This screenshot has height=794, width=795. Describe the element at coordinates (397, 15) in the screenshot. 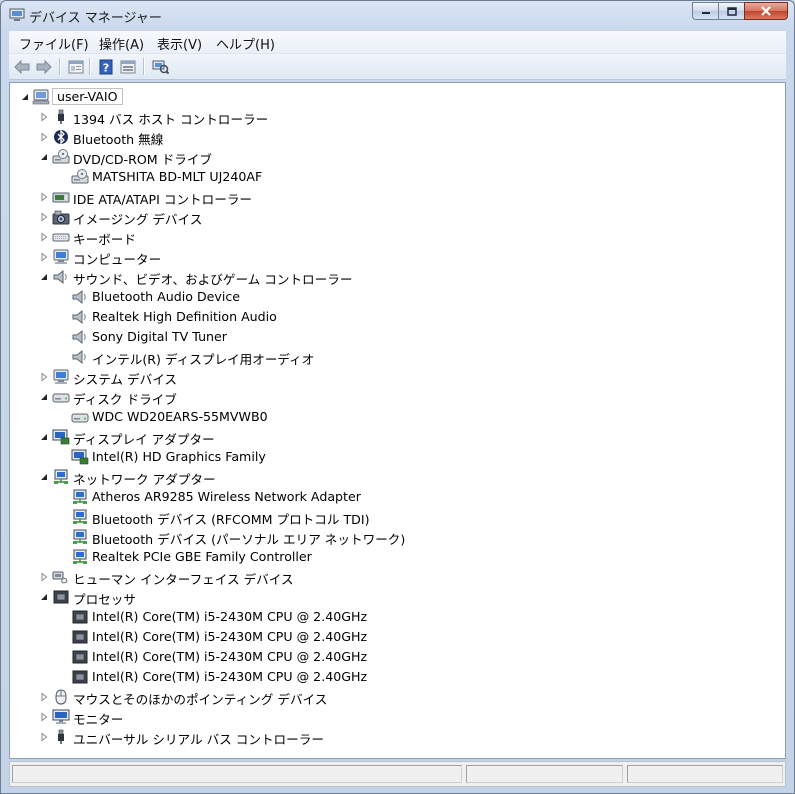

I see `title-bar: デバイス マネージャー` at that location.